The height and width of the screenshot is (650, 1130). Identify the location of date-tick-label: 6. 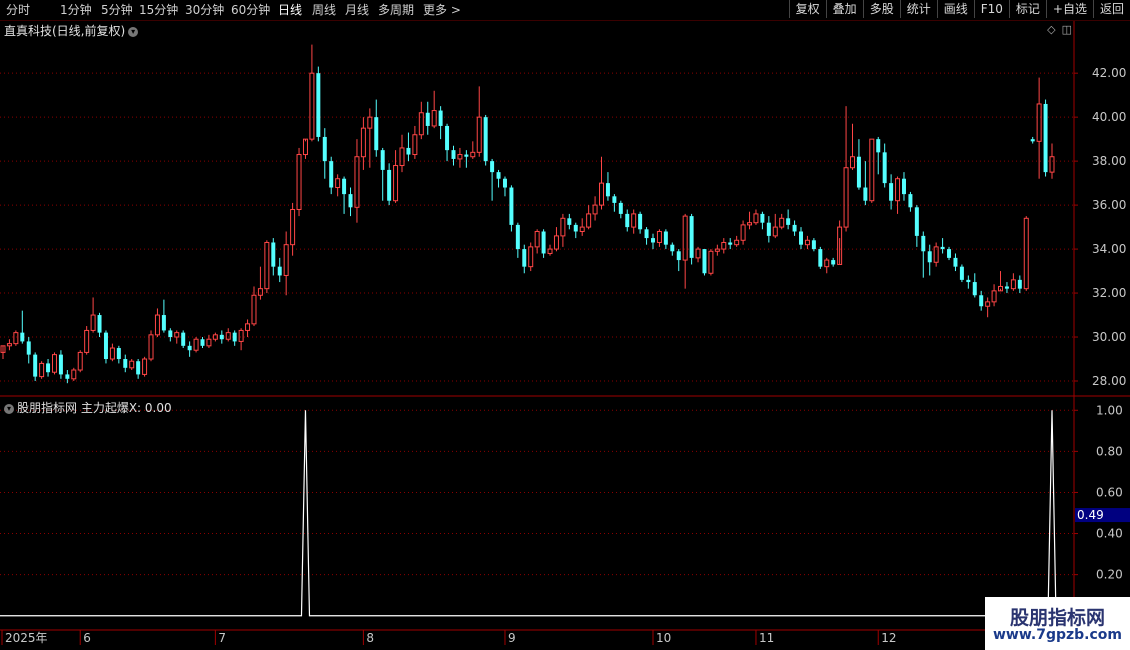
(87, 638).